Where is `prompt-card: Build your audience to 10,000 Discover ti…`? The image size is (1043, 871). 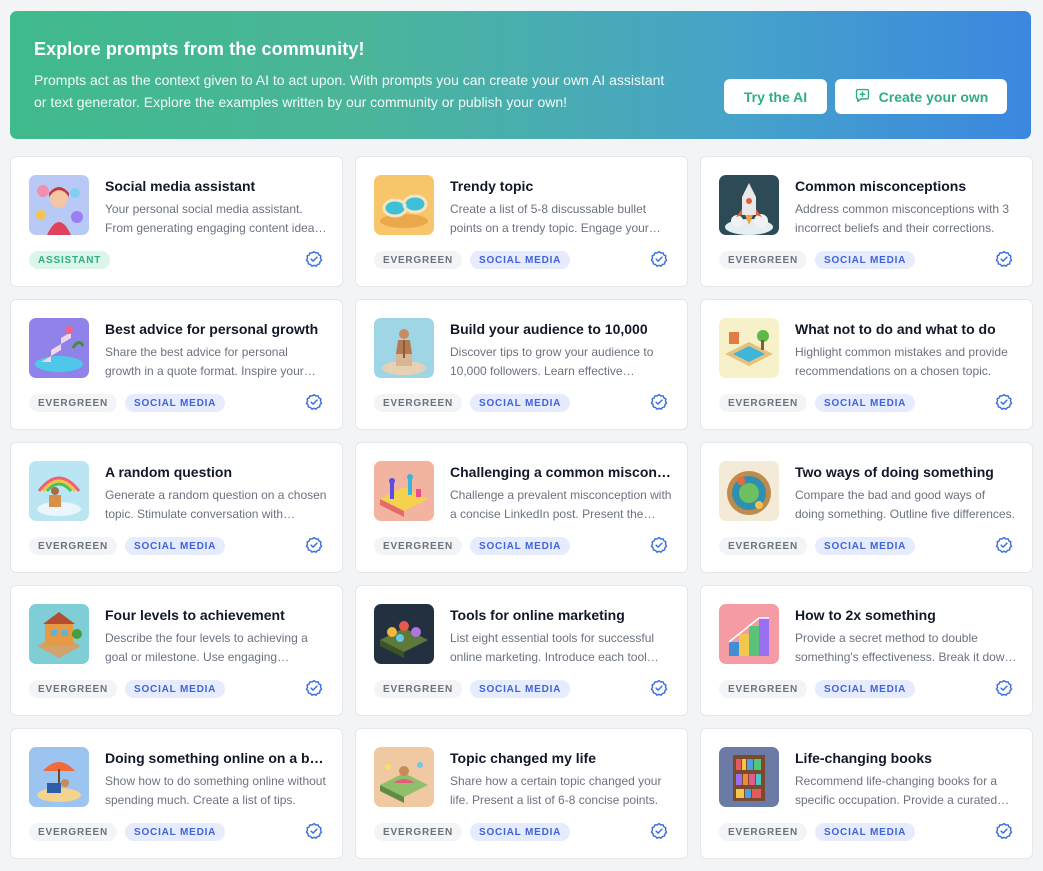 prompt-card: Build your audience to 10,000 Discover ti… is located at coordinates (521, 364).